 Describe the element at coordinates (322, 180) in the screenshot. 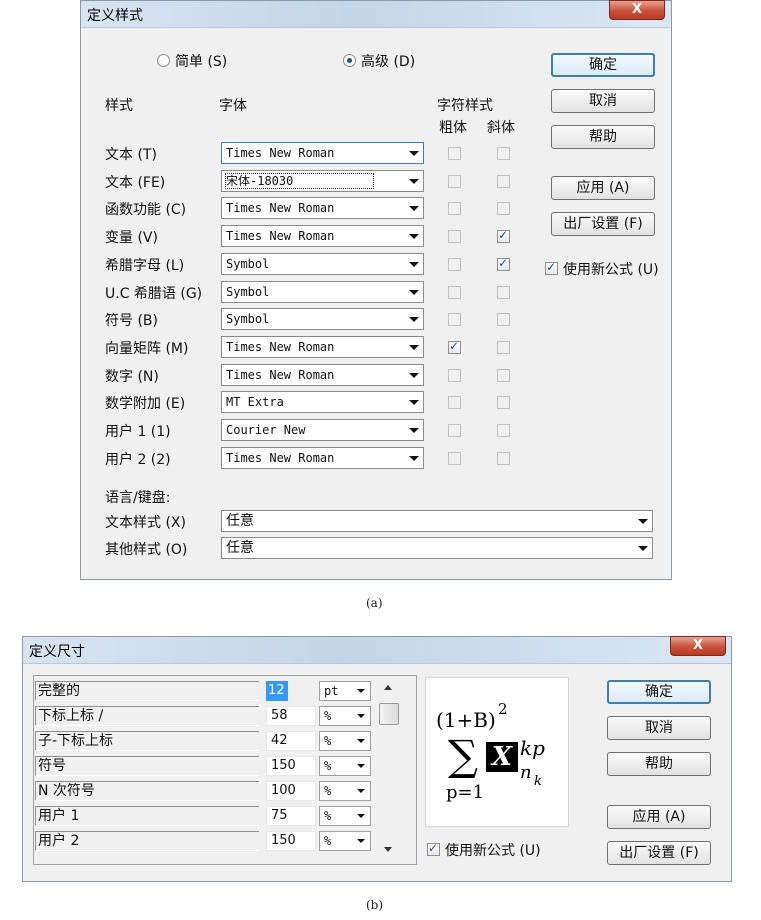

I see `font-select: 宋体-18030` at that location.